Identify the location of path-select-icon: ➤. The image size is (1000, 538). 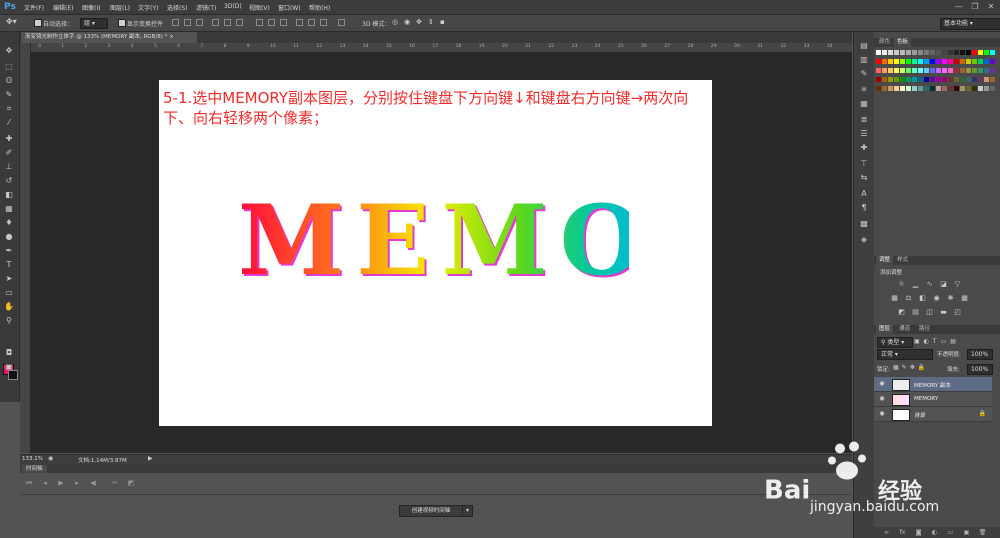
(9, 279).